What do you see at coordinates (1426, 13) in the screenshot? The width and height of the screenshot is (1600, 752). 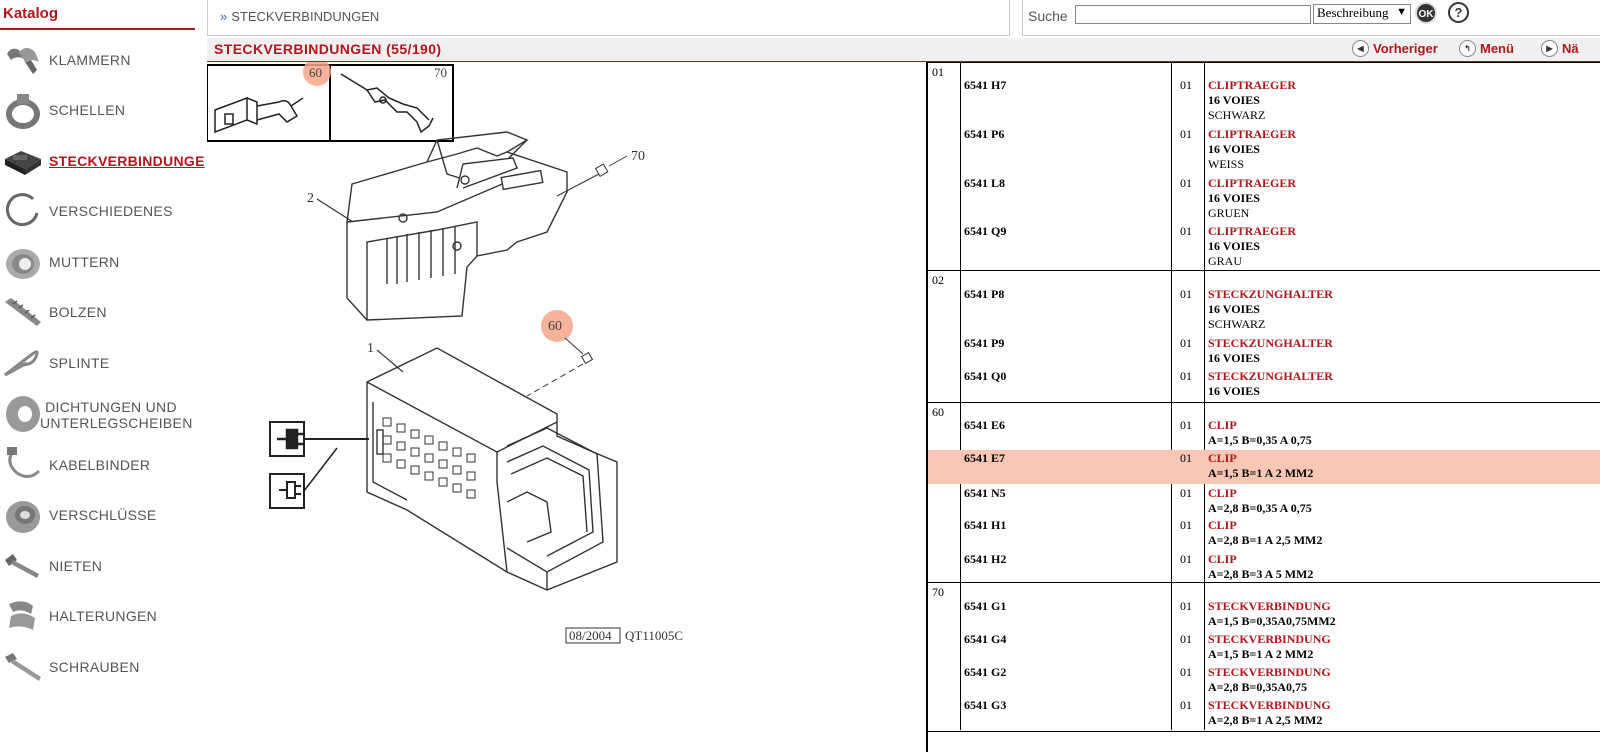 I see `search-ok-button: OK` at bounding box center [1426, 13].